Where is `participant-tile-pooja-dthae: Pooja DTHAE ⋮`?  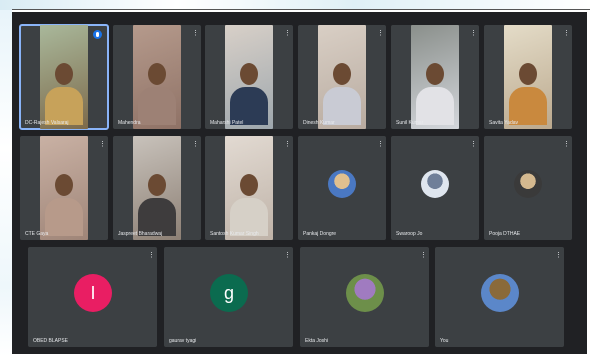
participant-tile-pooja-dthae: Pooja DTHAE ⋮ is located at coordinates (528, 188).